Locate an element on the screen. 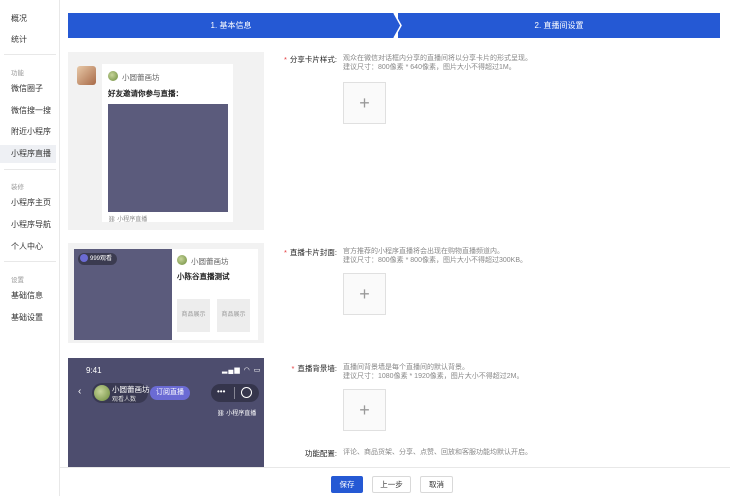  viewers-badge-label: 999观看 is located at coordinates (101, 259).